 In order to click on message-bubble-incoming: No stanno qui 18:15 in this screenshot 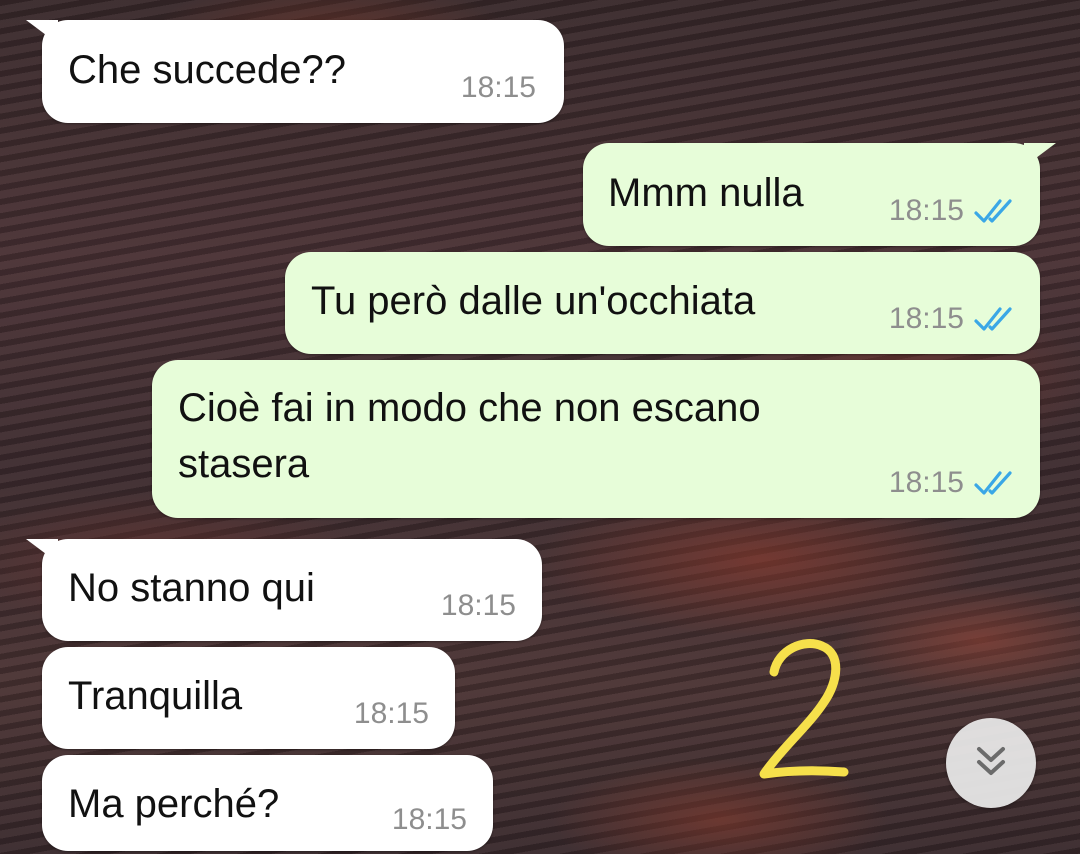, I will do `click(284, 590)`.